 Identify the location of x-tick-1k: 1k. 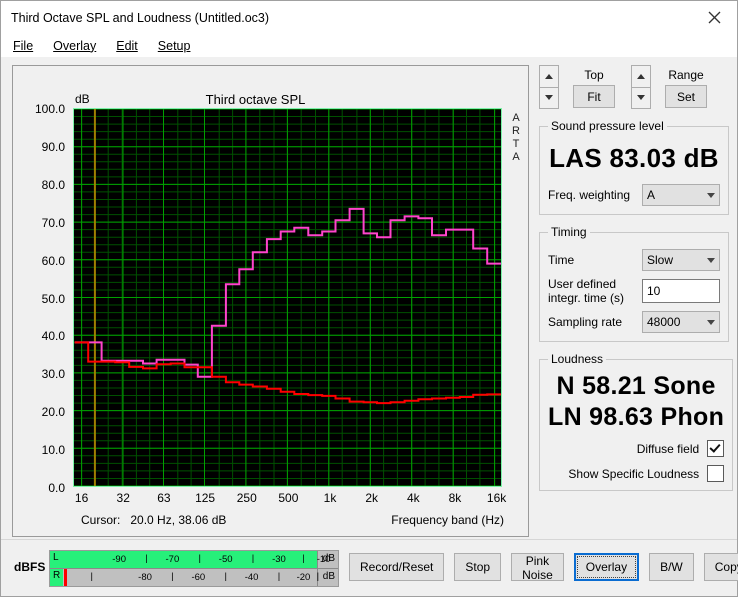
(330, 498).